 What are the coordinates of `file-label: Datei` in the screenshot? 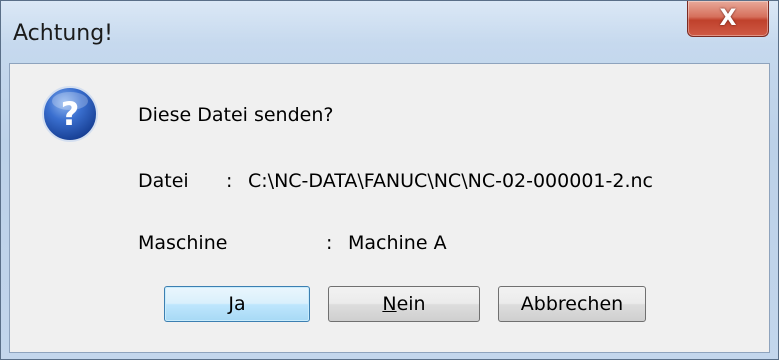 It's located at (163, 181).